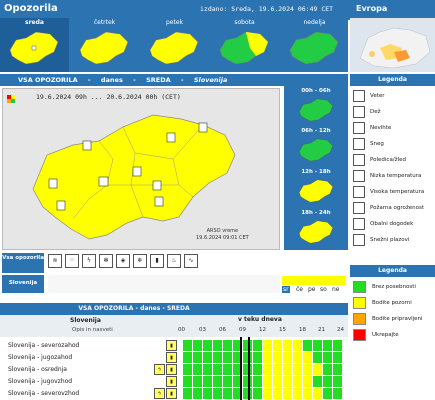 The height and width of the screenshot is (400, 435). I want to click on time-slot-00-06: 00h - 06h, so click(316, 106).